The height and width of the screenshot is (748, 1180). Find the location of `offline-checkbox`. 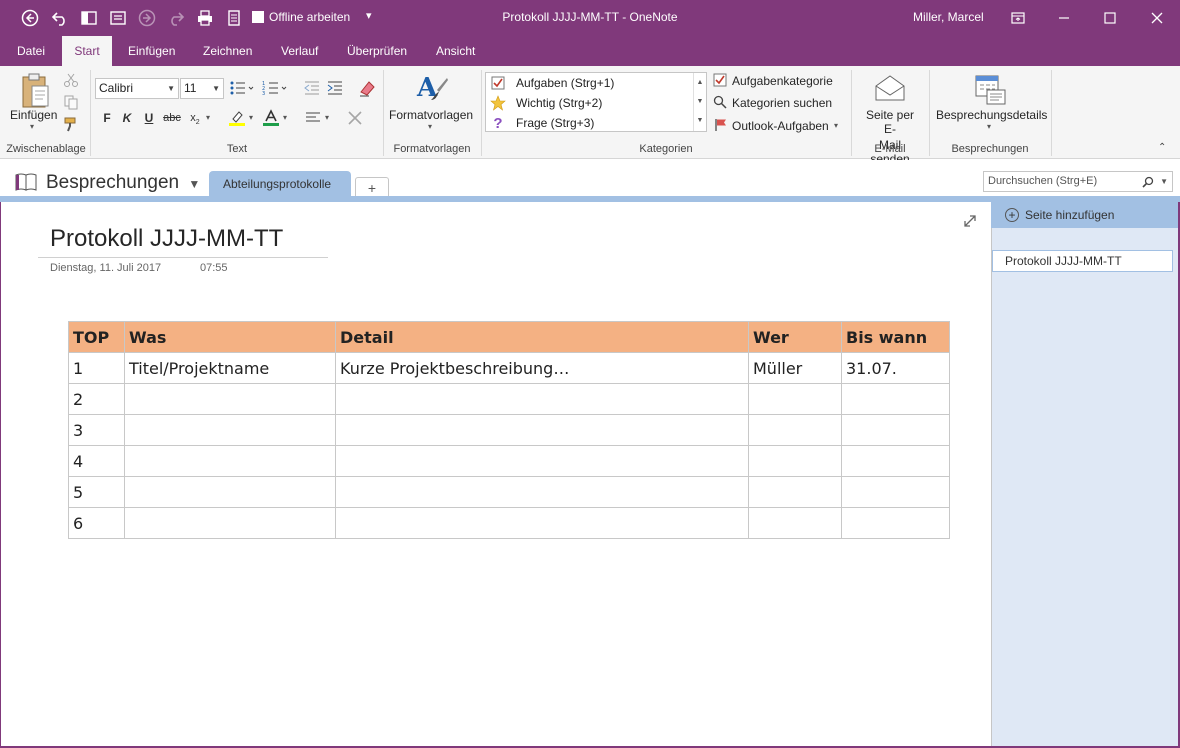

offline-checkbox is located at coordinates (258, 17).